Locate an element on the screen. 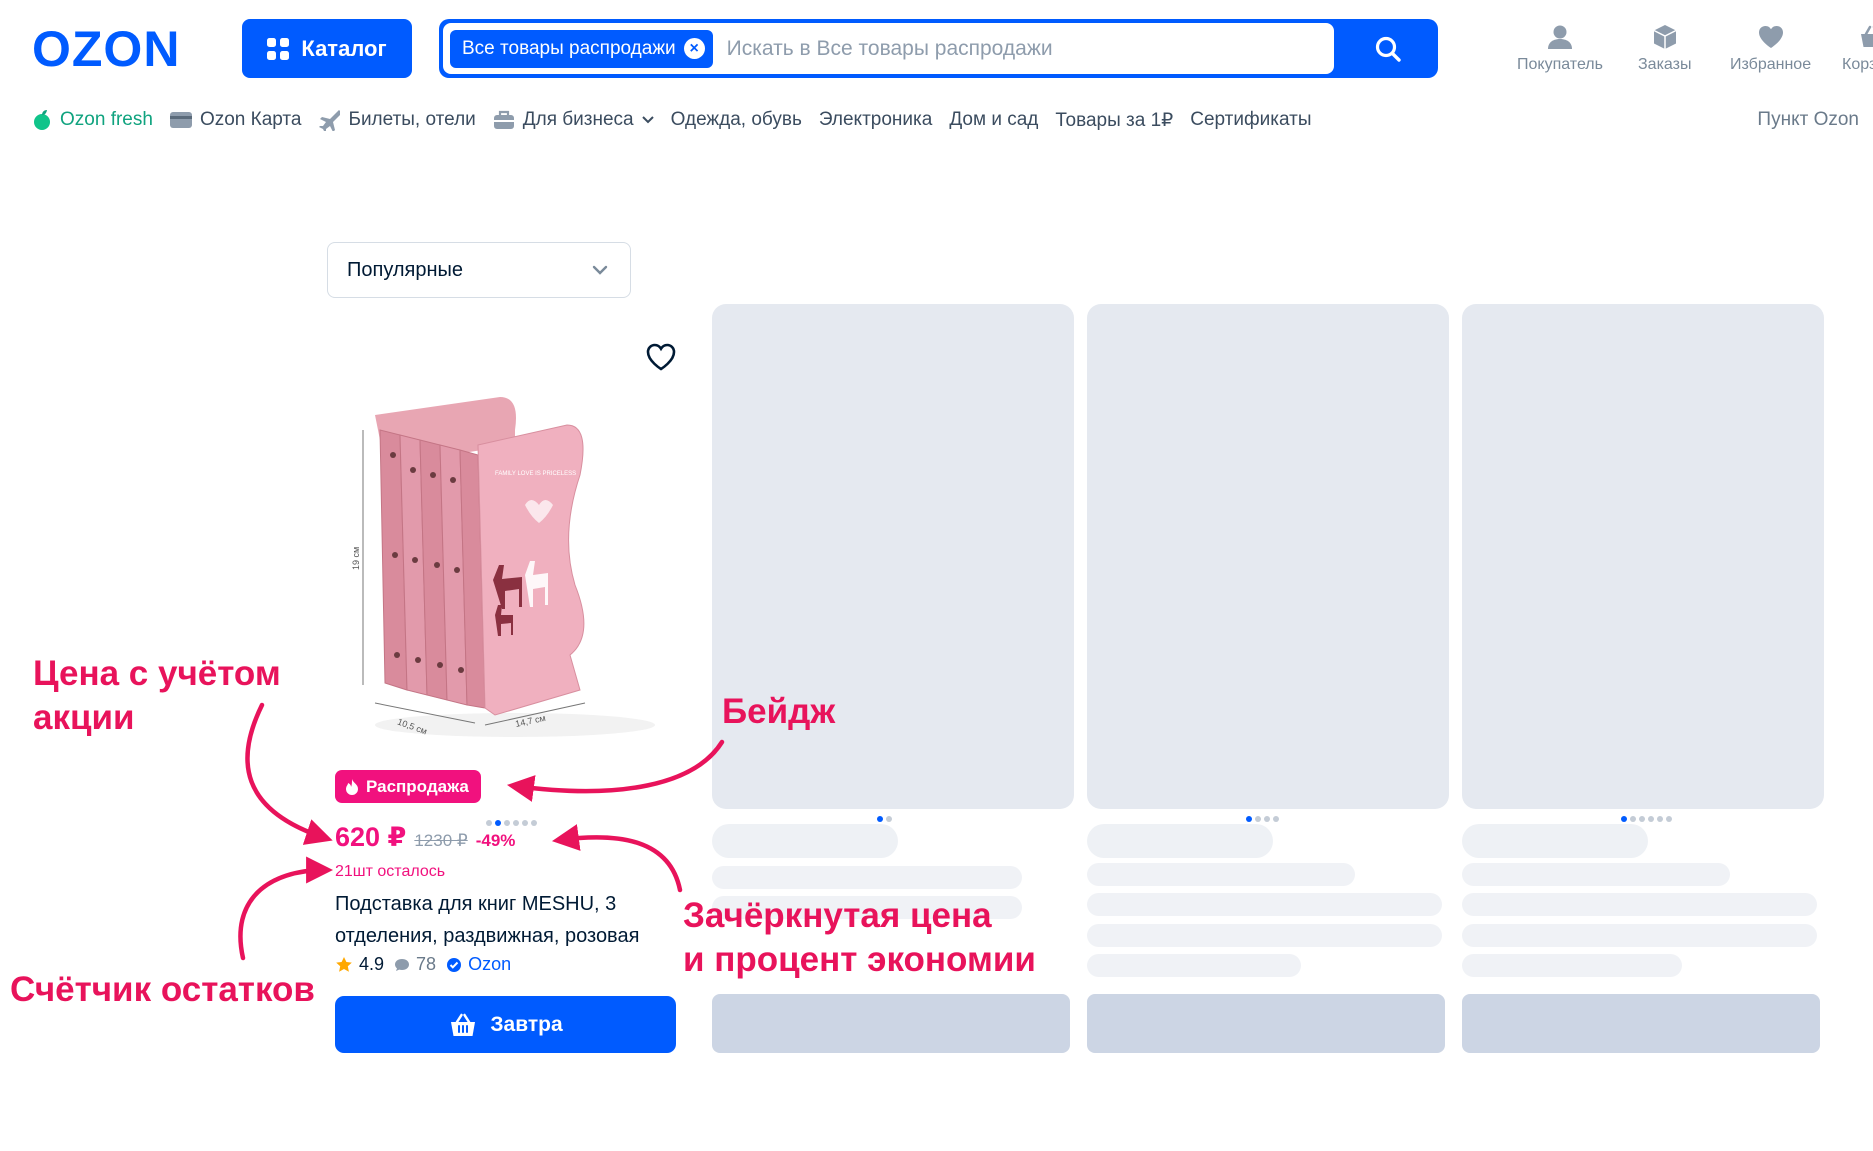 This screenshot has height=1151, width=1873. ozon-logo: OZON is located at coordinates (120, 48).